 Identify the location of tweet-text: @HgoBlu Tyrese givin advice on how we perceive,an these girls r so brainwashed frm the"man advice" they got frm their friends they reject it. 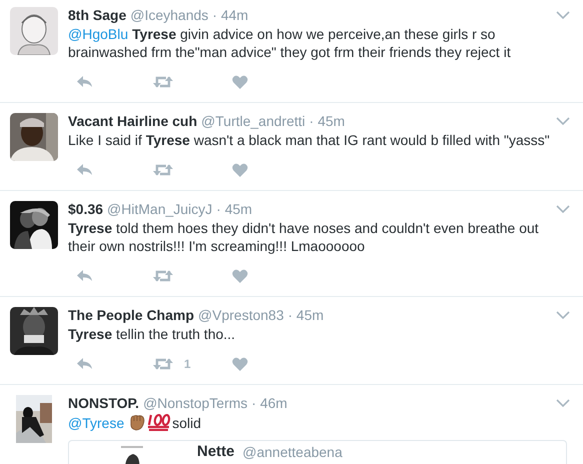
(290, 43).